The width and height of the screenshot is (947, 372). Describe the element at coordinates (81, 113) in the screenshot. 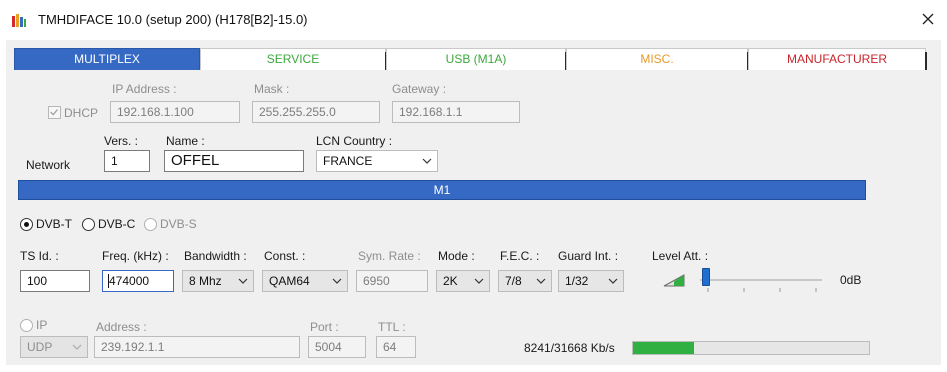

I see `dhcp-label: DHCP` at that location.